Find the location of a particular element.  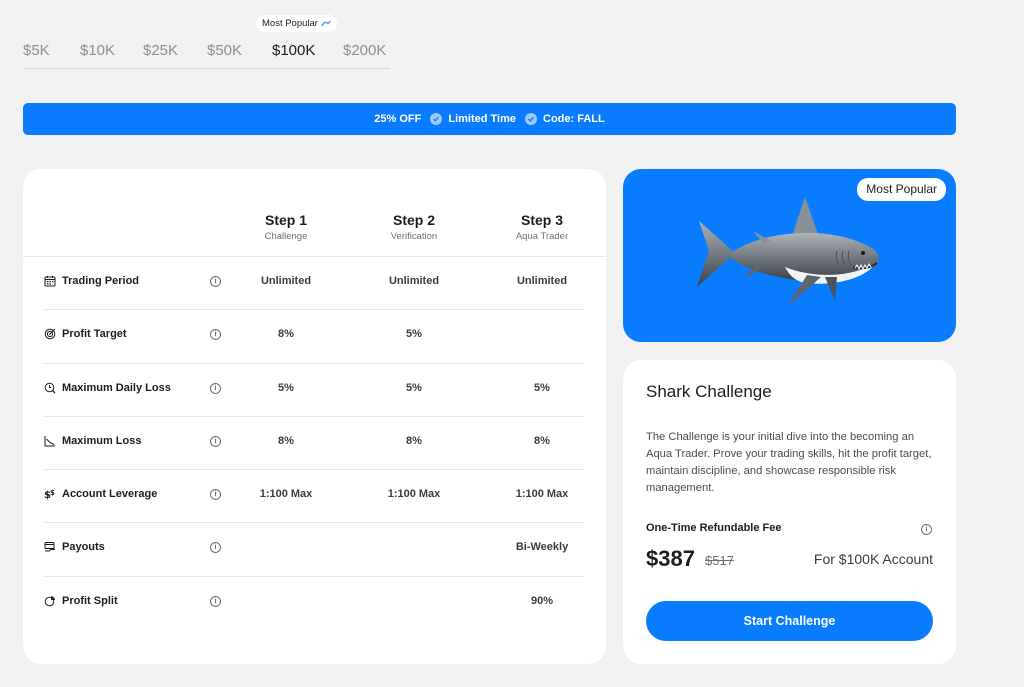

step-subtitle: Aqua Trader is located at coordinates (542, 236).